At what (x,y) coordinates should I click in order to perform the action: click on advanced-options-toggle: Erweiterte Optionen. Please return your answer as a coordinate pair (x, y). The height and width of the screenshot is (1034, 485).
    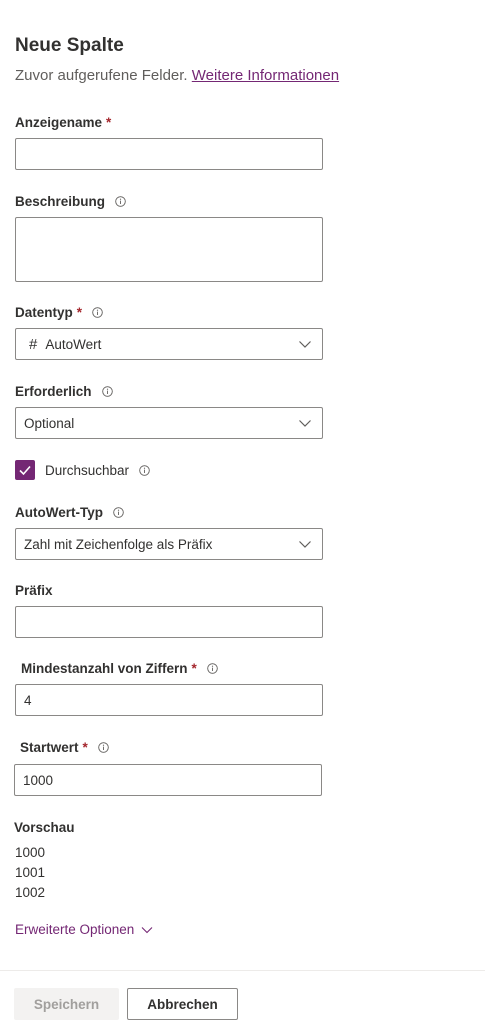
    Looking at the image, I should click on (84, 929).